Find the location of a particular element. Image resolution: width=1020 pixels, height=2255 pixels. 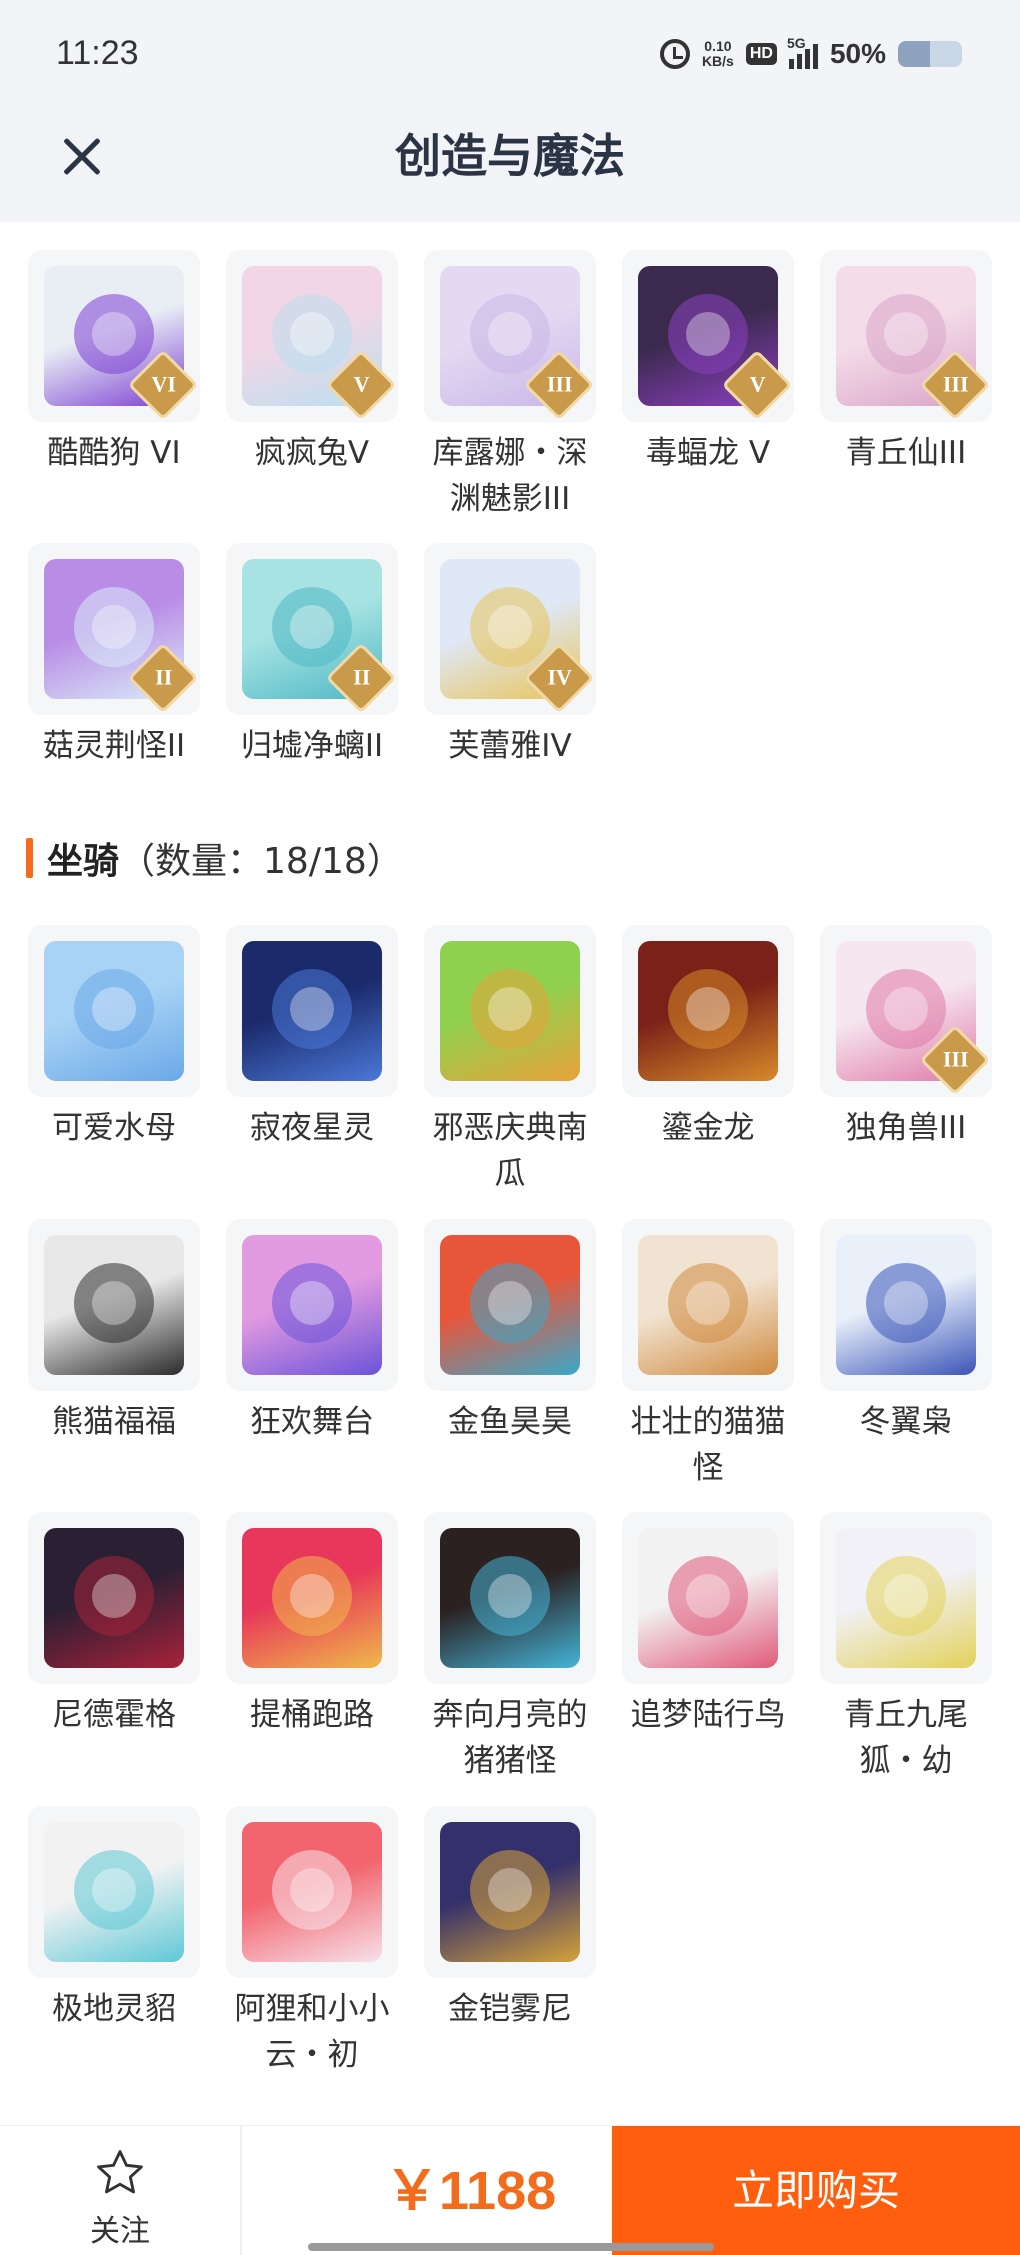

network-speed: 0.10 KB/s is located at coordinates (718, 54).